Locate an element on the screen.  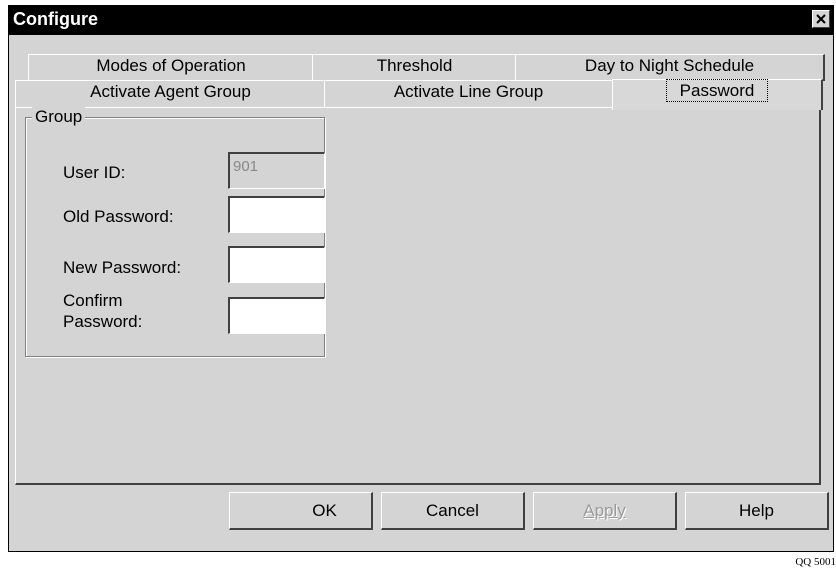
ok-button-label: OK is located at coordinates (324, 510).